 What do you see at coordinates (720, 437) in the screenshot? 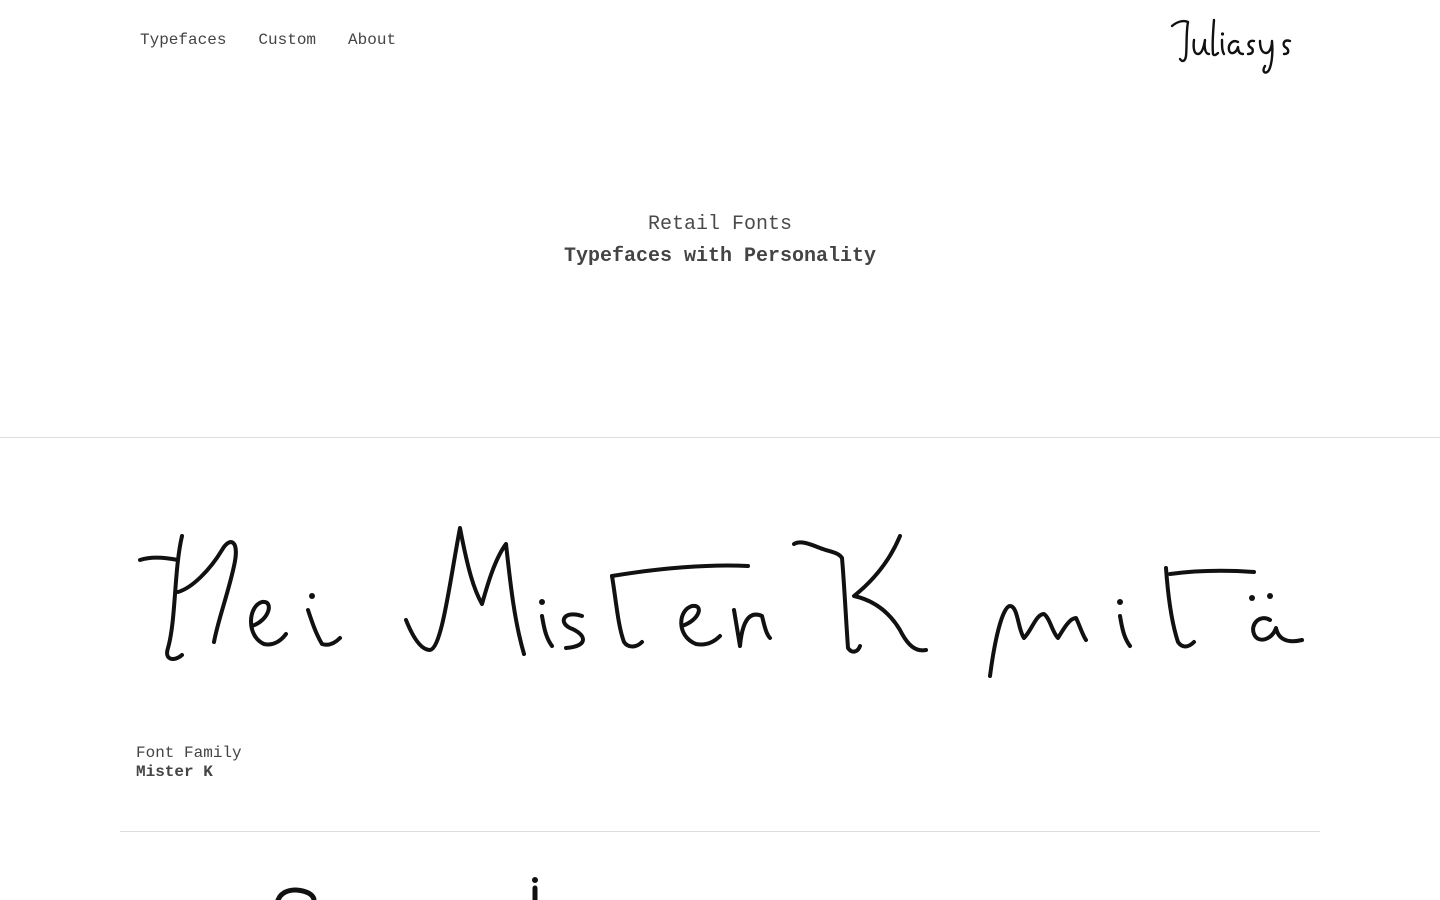
I see `section-divider` at bounding box center [720, 437].